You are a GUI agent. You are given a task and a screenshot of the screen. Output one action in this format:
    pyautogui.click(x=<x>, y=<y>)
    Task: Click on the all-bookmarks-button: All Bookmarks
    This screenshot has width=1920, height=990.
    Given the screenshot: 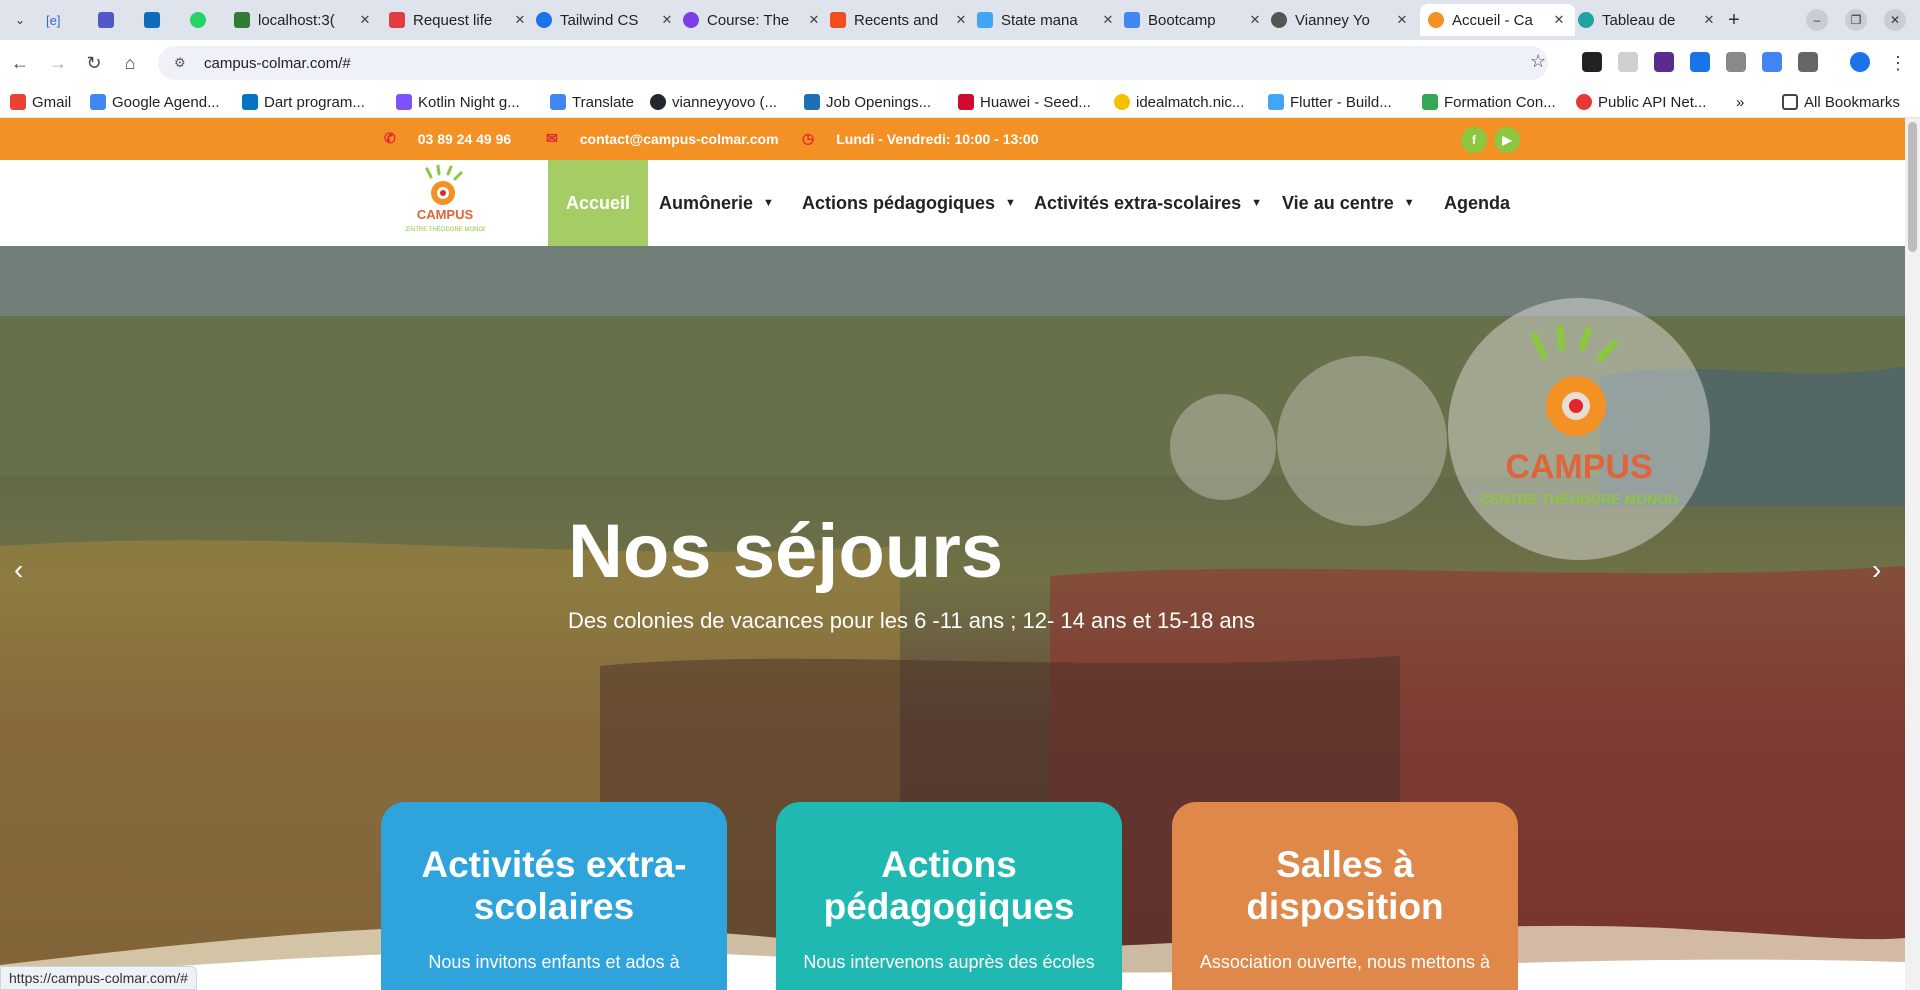 What is the action you would take?
    pyautogui.click(x=1841, y=102)
    